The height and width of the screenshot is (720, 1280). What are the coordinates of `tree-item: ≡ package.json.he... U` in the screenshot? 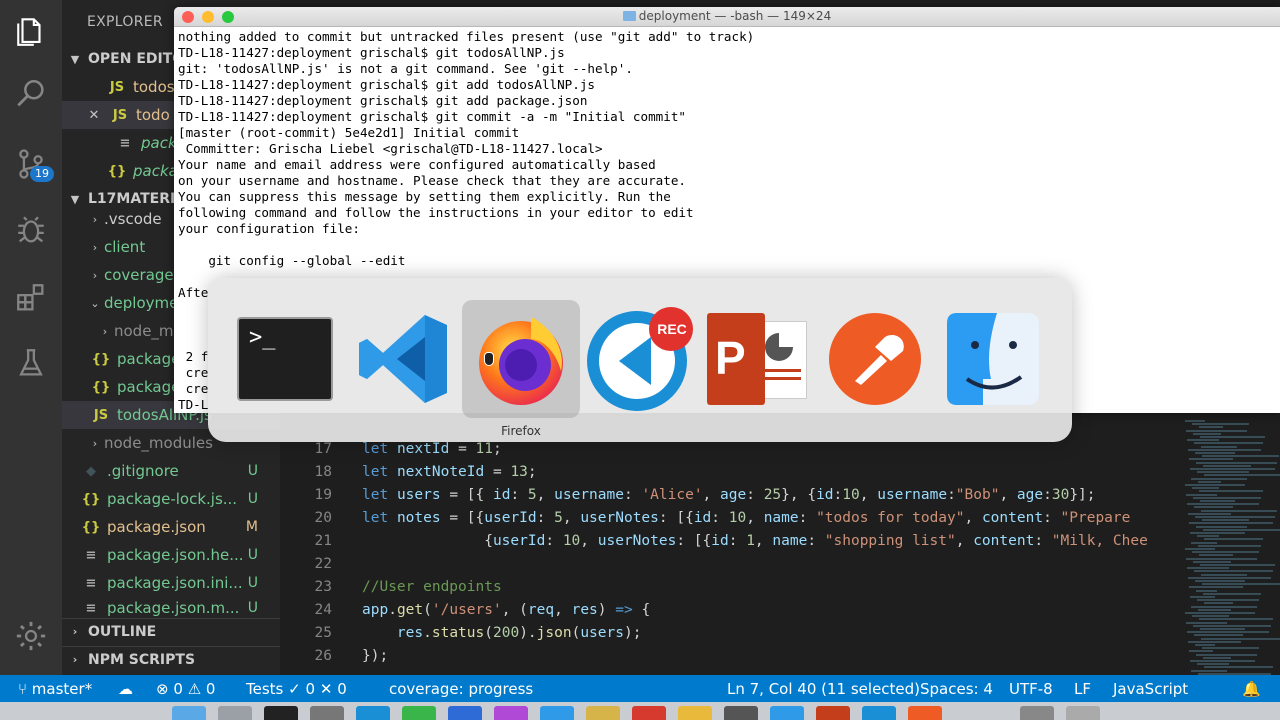 It's located at (171, 555).